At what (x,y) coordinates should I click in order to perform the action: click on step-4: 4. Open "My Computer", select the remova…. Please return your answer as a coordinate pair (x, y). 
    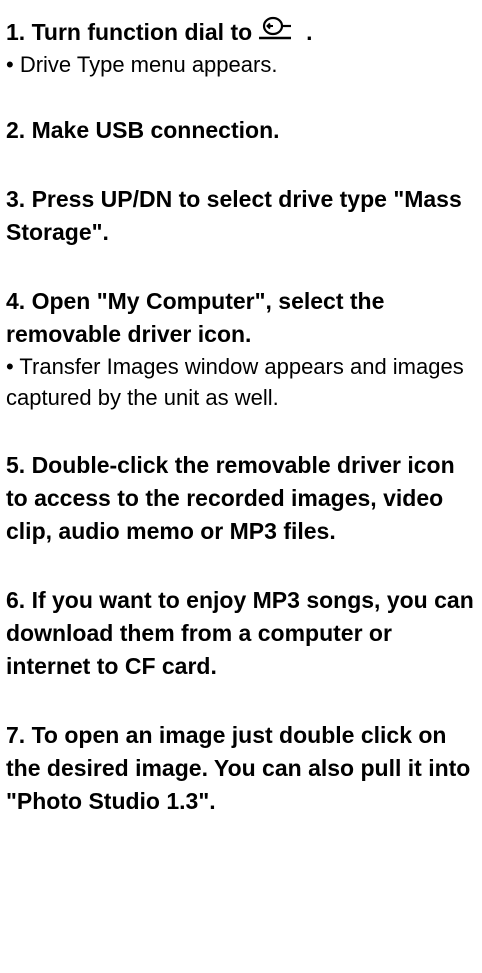
    Looking at the image, I should click on (241, 349).